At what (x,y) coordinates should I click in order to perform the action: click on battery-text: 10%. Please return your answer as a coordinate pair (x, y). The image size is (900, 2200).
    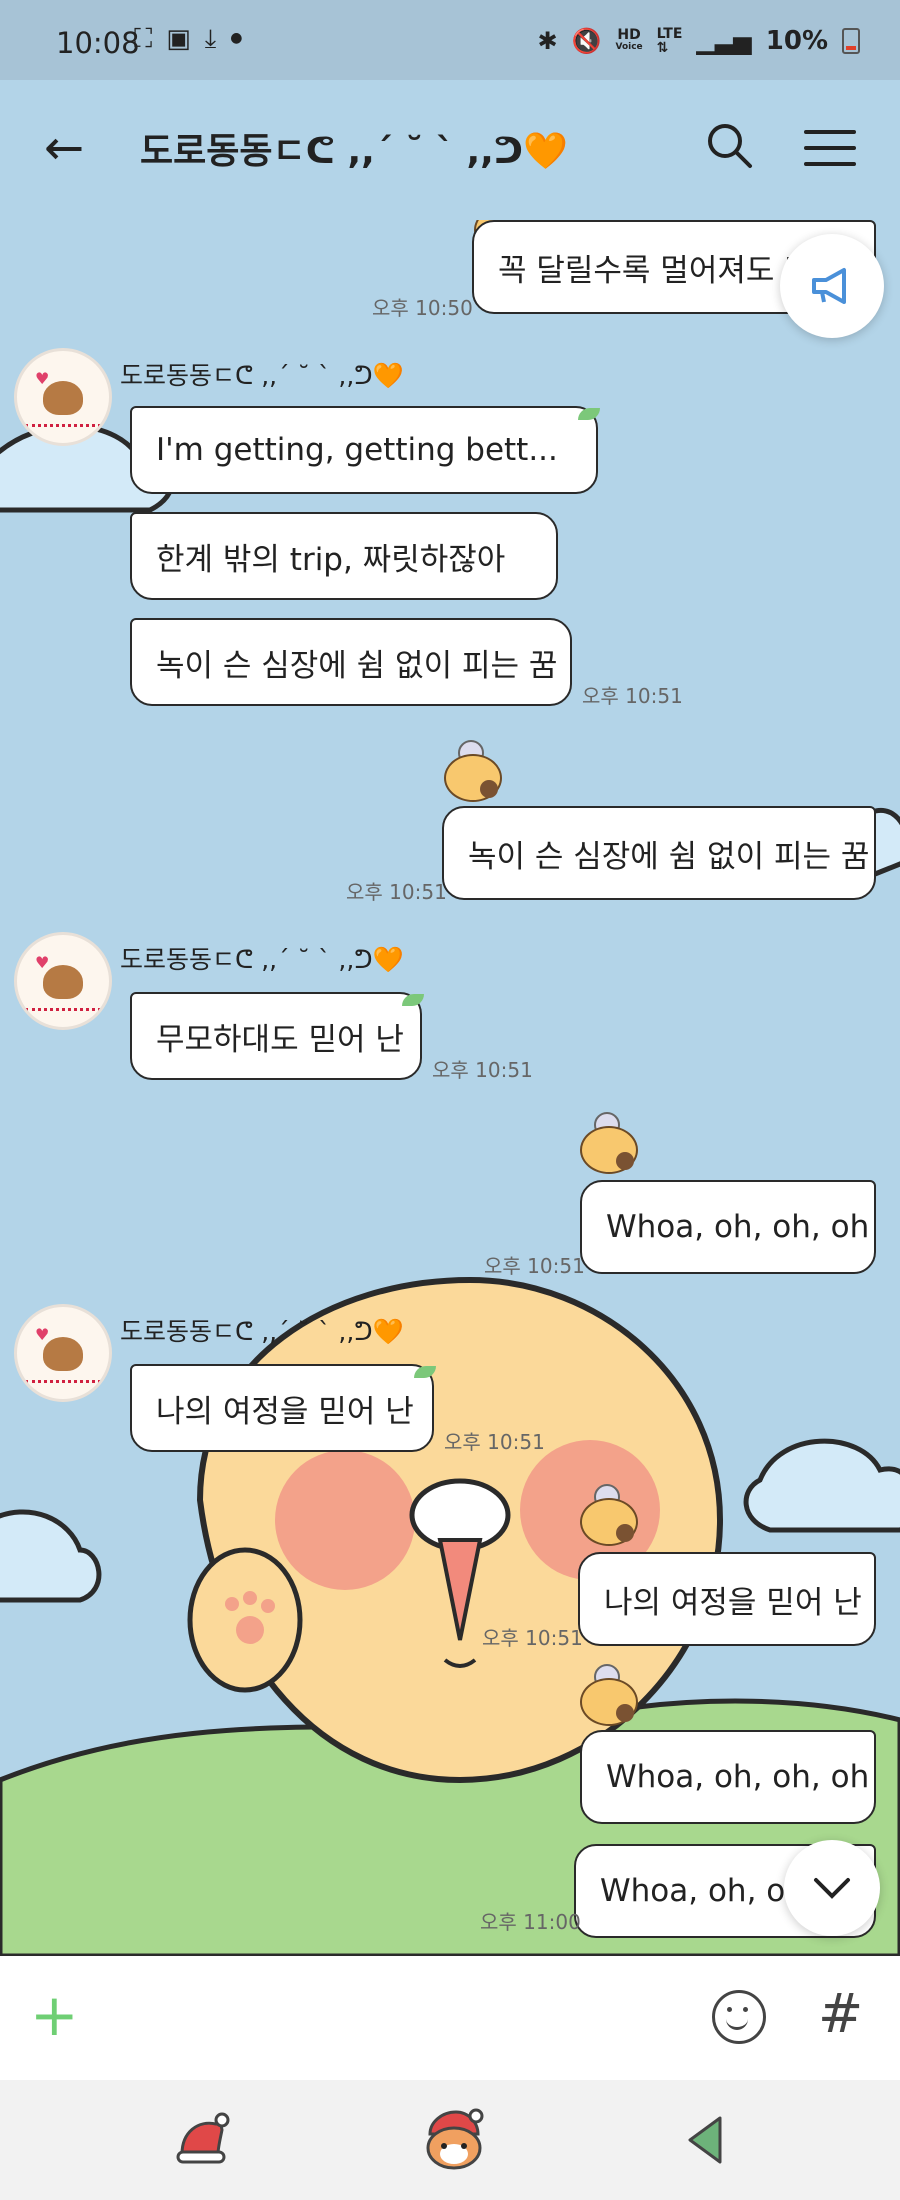
    Looking at the image, I should click on (796, 41).